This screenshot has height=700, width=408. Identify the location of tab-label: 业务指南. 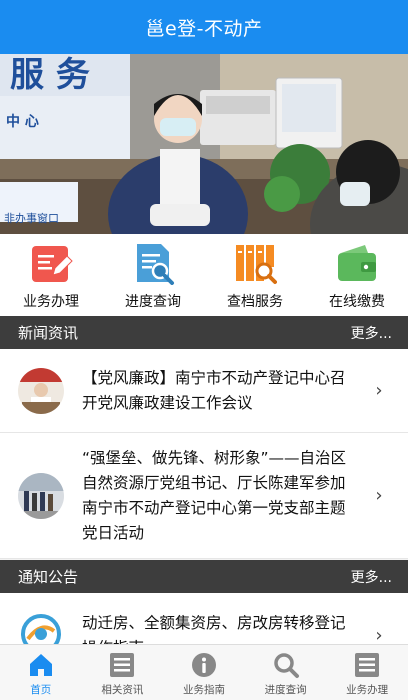
(203, 690).